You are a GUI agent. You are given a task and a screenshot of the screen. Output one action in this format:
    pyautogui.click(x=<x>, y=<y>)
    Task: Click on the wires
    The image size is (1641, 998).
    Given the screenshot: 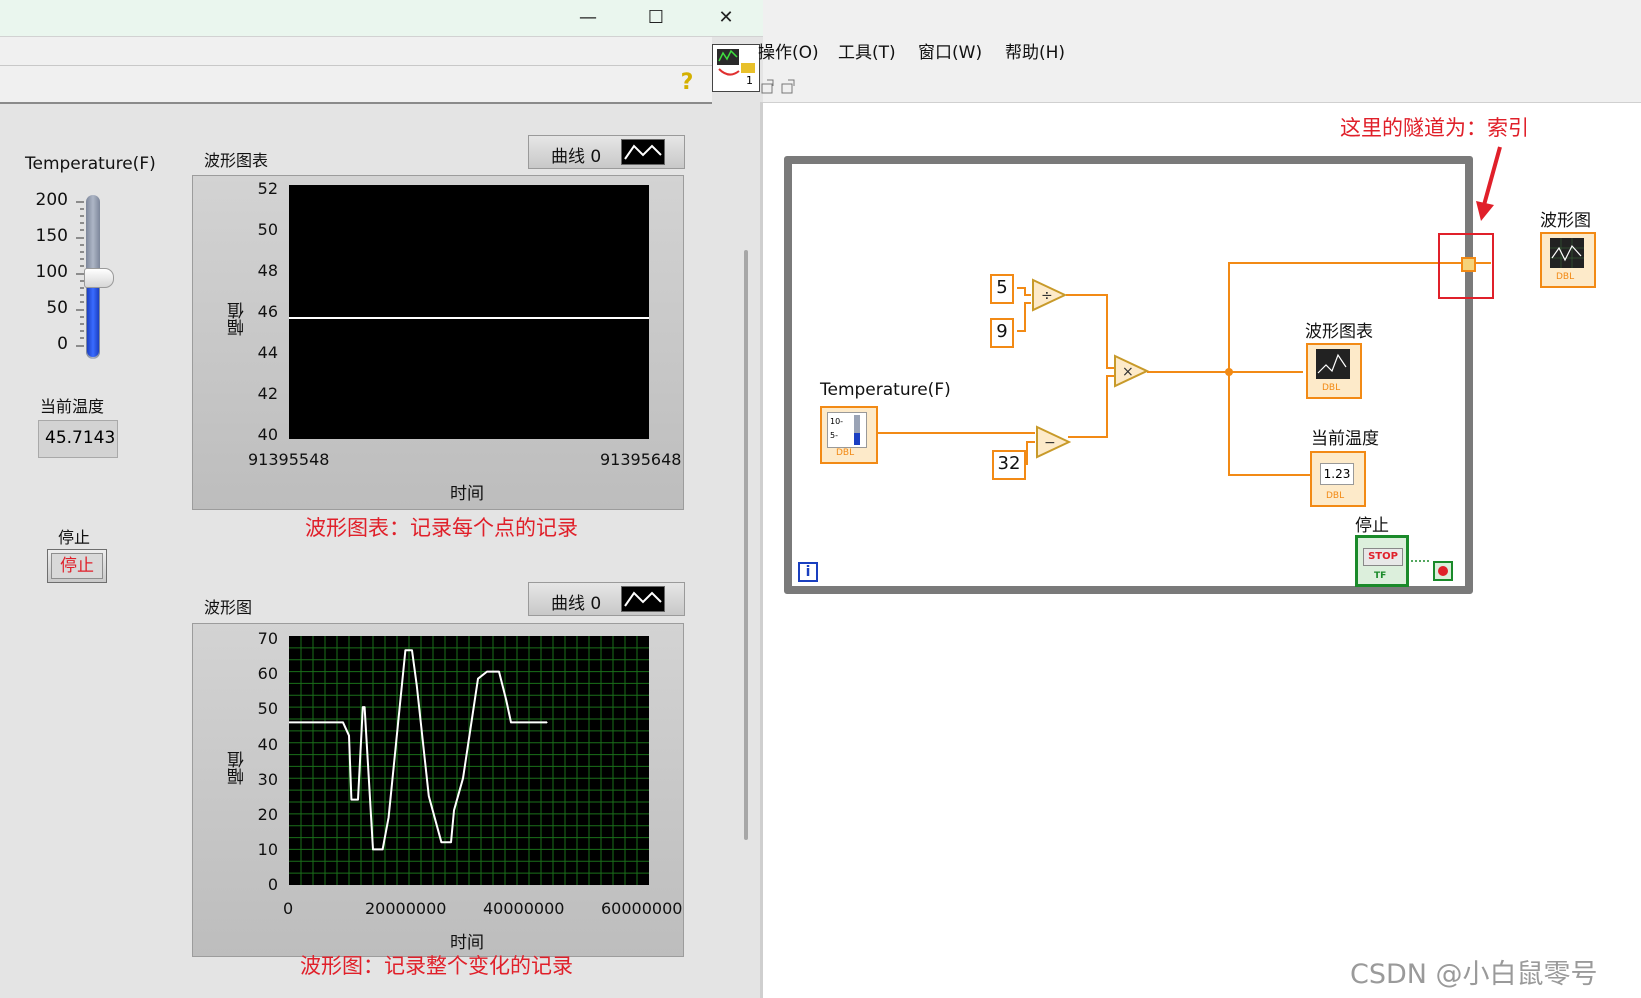 What is the action you would take?
    pyautogui.click(x=1183, y=412)
    